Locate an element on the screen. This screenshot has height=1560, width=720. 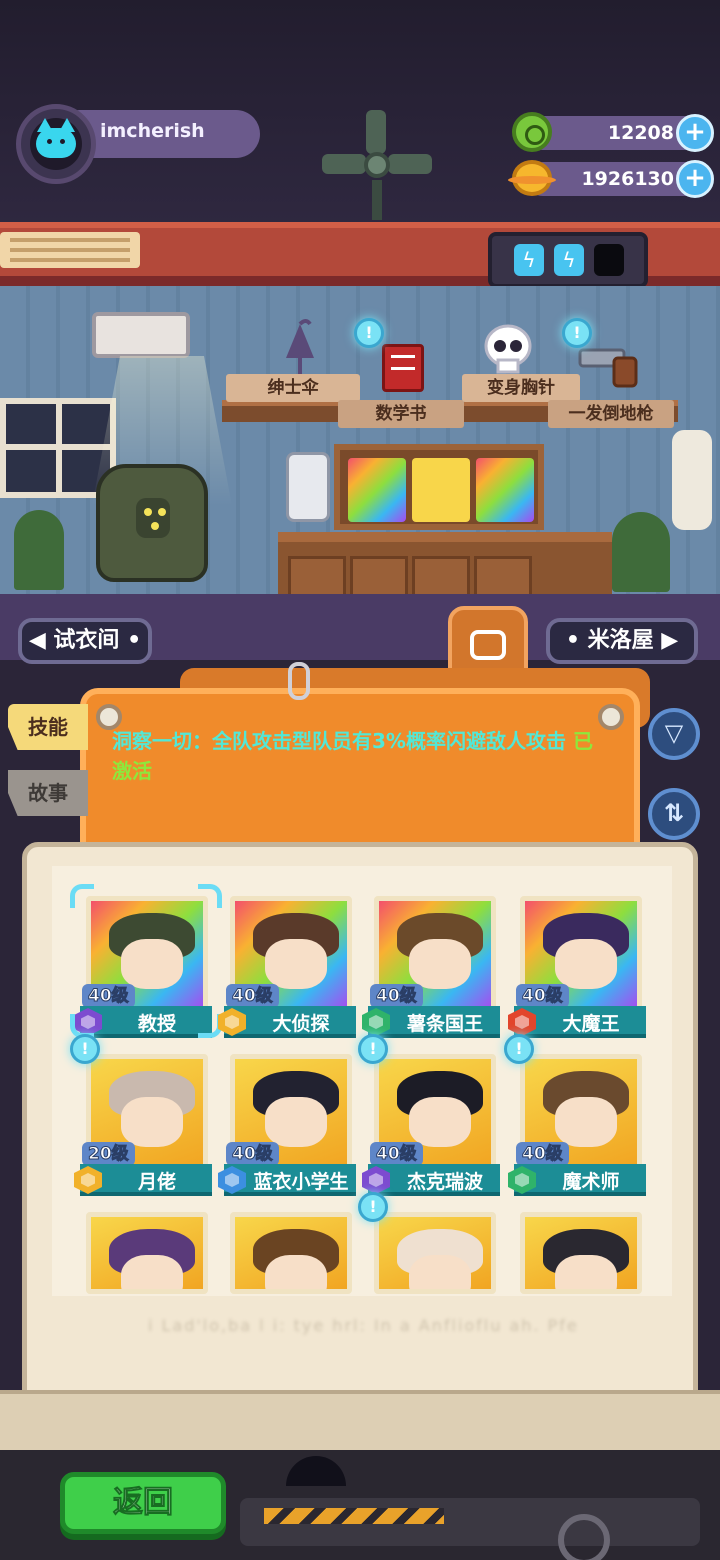
filter-icon: ▽ is located at coordinates (674, 733).